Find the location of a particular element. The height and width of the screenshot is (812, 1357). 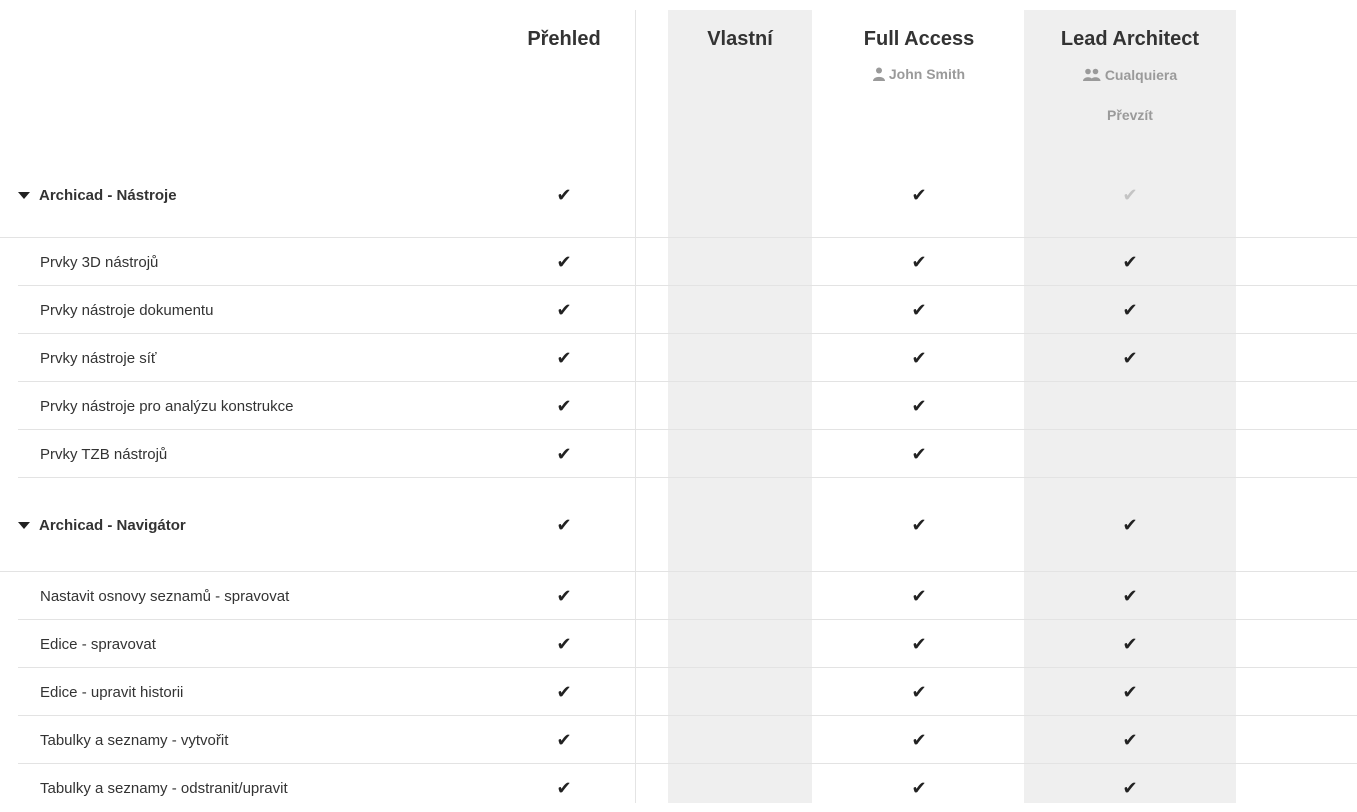

permission-label-text: Nastavit osnovy seznamů - spravovat is located at coordinates (165, 596).